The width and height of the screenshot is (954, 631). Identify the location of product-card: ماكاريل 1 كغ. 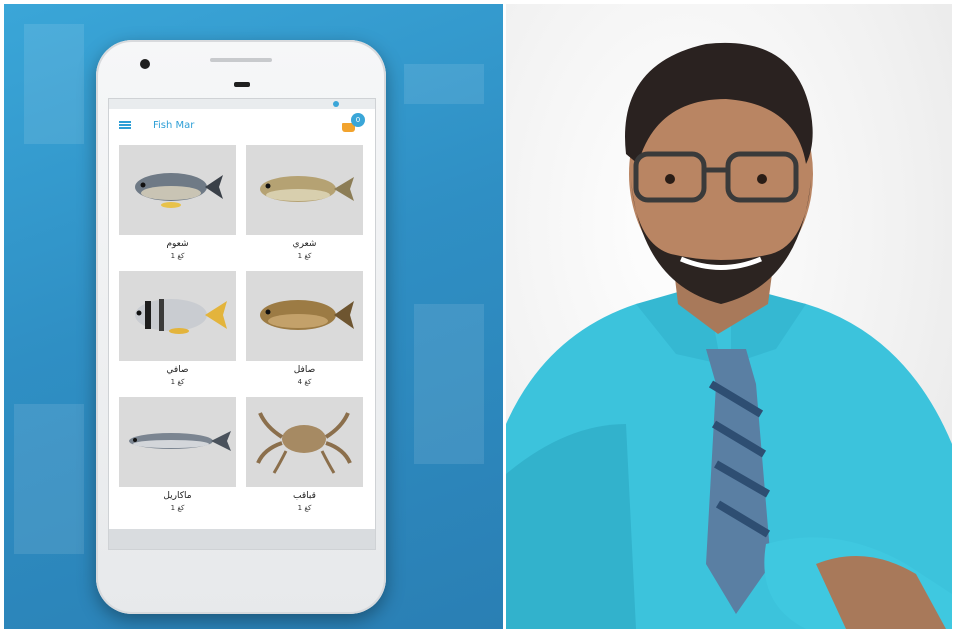
(177, 460).